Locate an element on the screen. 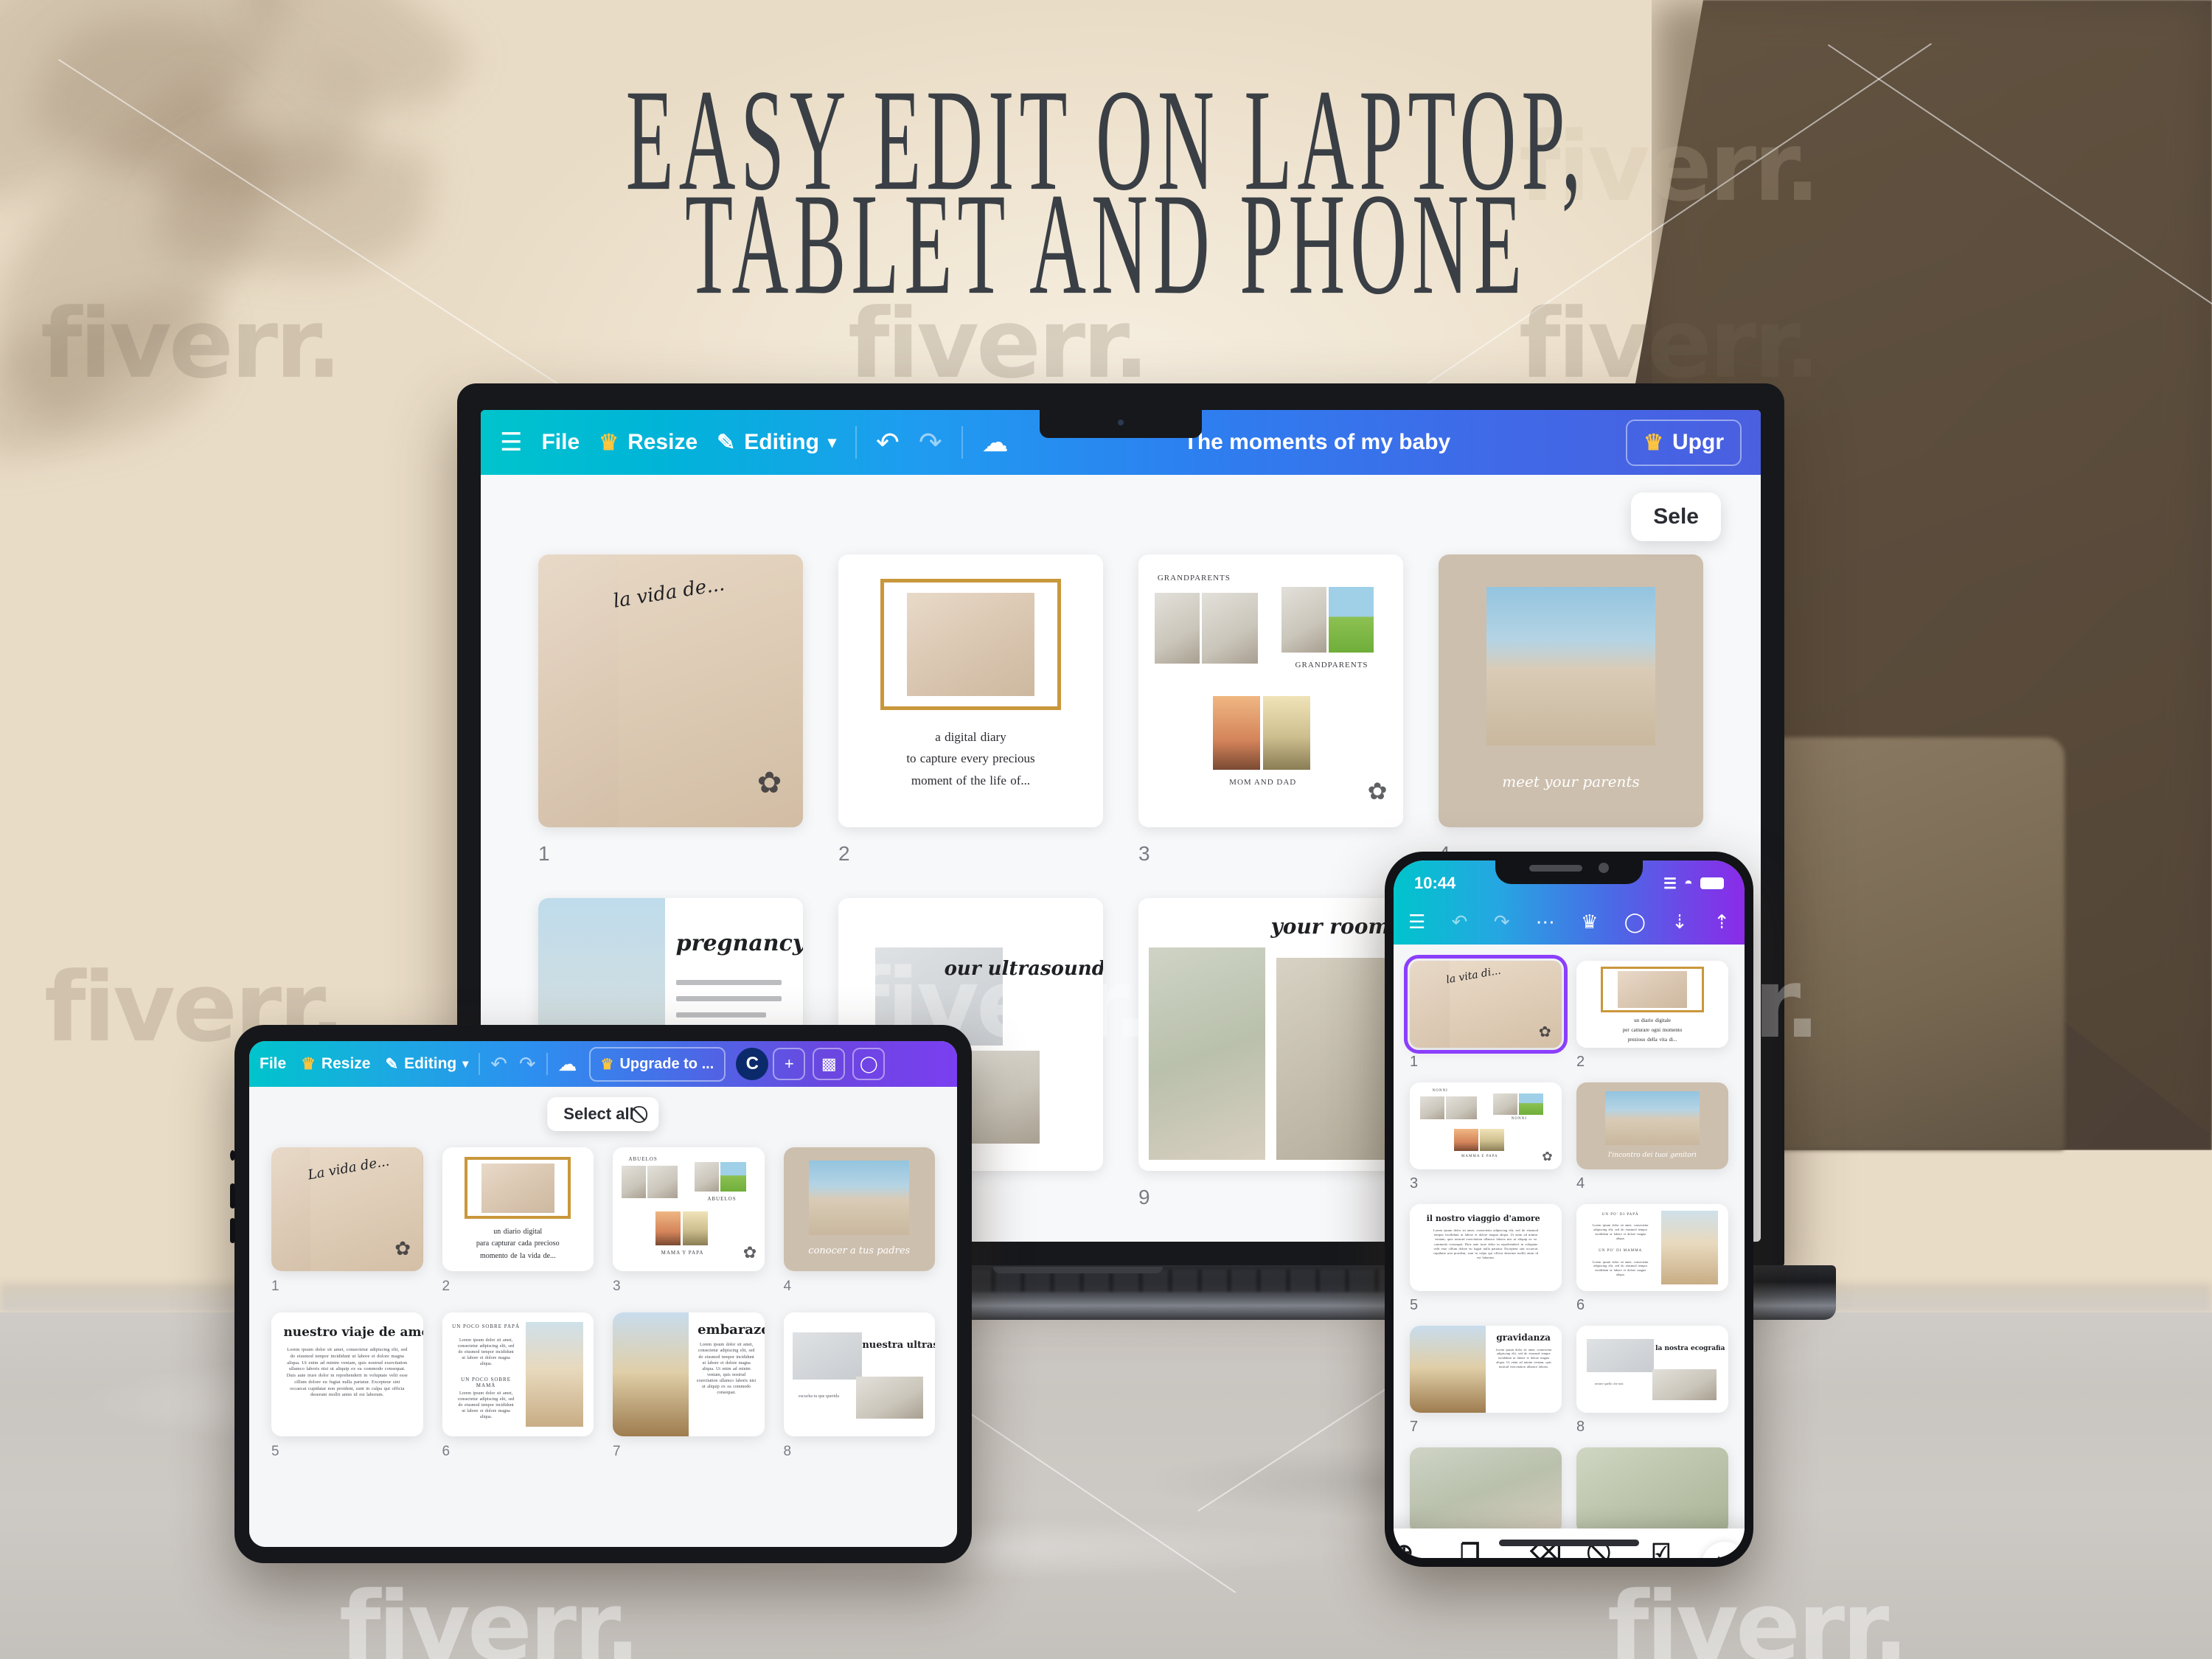 The image size is (2212, 1659). page-title-text: il nostro viaggio d'amore is located at coordinates (1483, 1218).